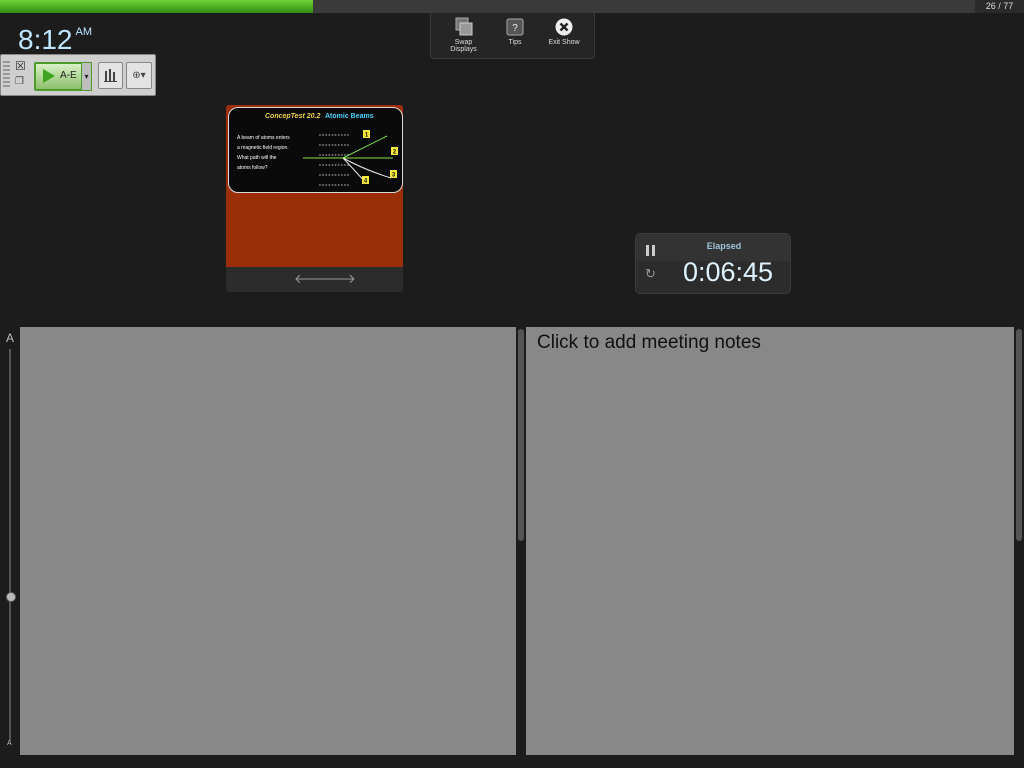 This screenshot has height=768, width=1024. What do you see at coordinates (650, 274) in the screenshot?
I see `reset-icon: ↻` at bounding box center [650, 274].